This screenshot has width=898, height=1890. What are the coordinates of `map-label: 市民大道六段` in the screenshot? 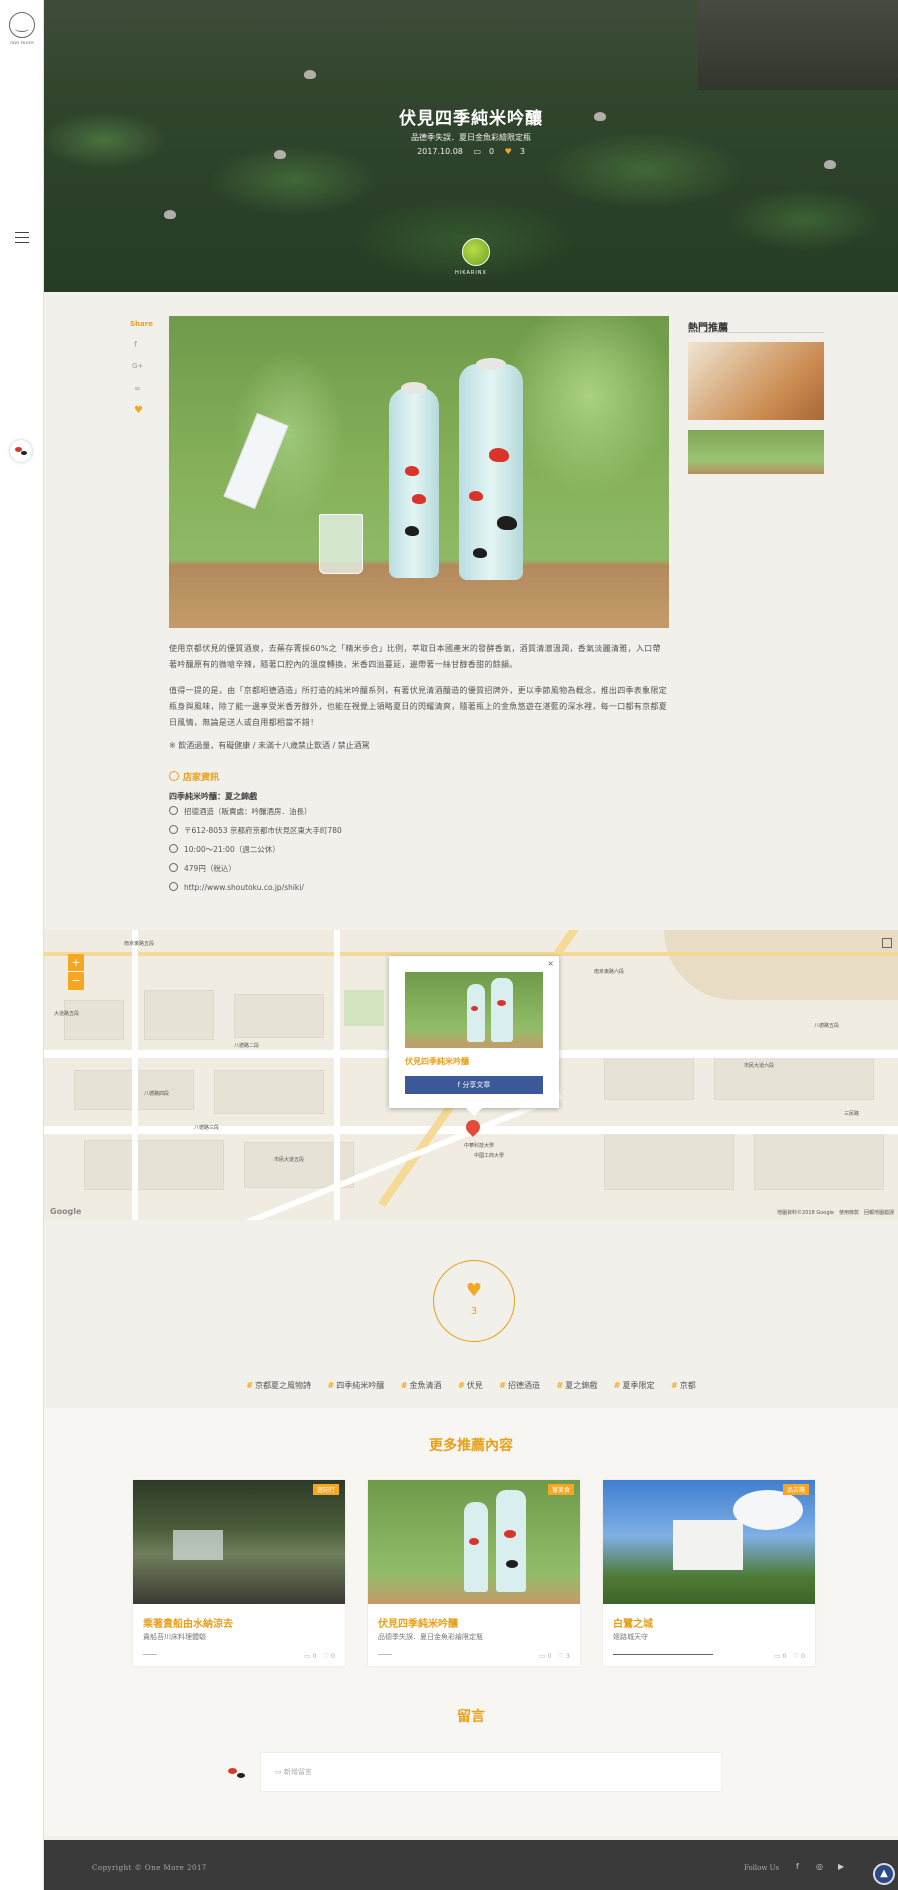 It's located at (759, 1066).